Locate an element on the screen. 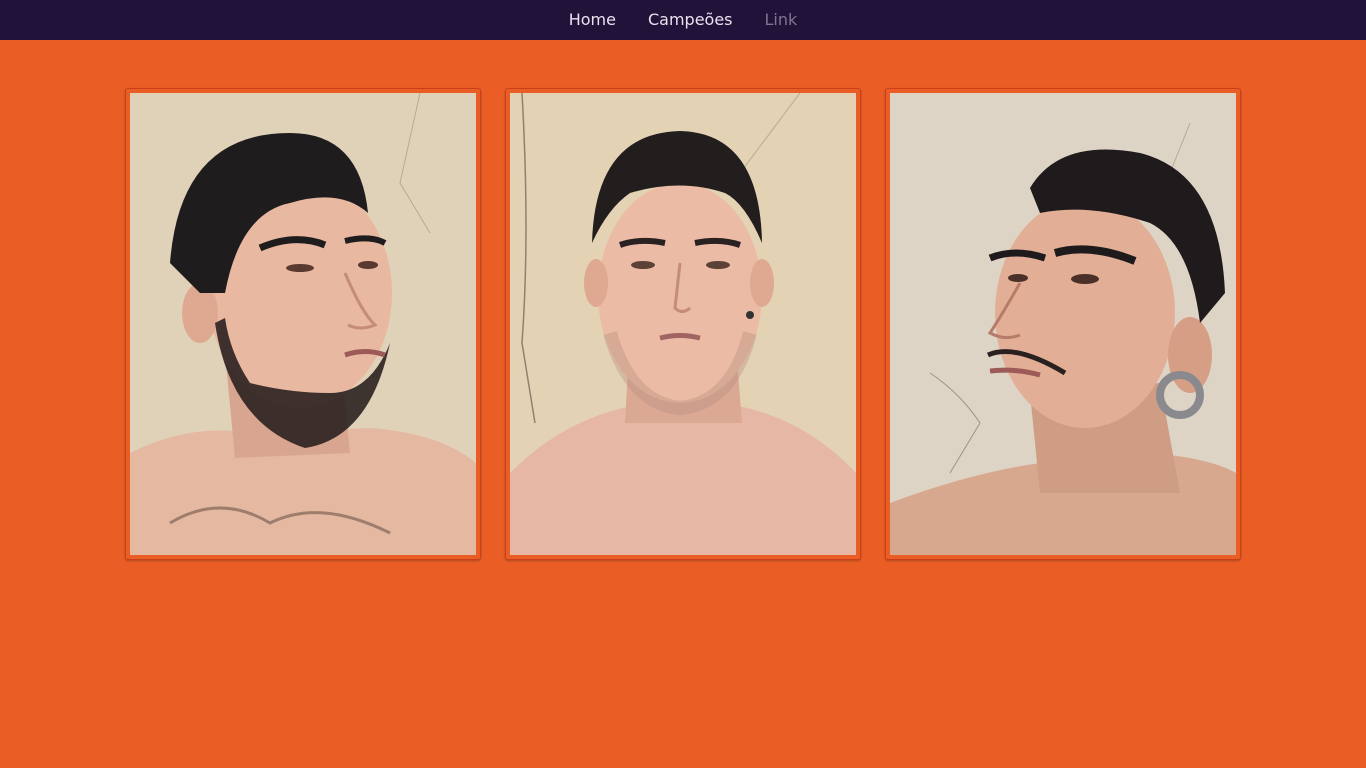  top-navbar: Home Campeões Link is located at coordinates (683, 20).